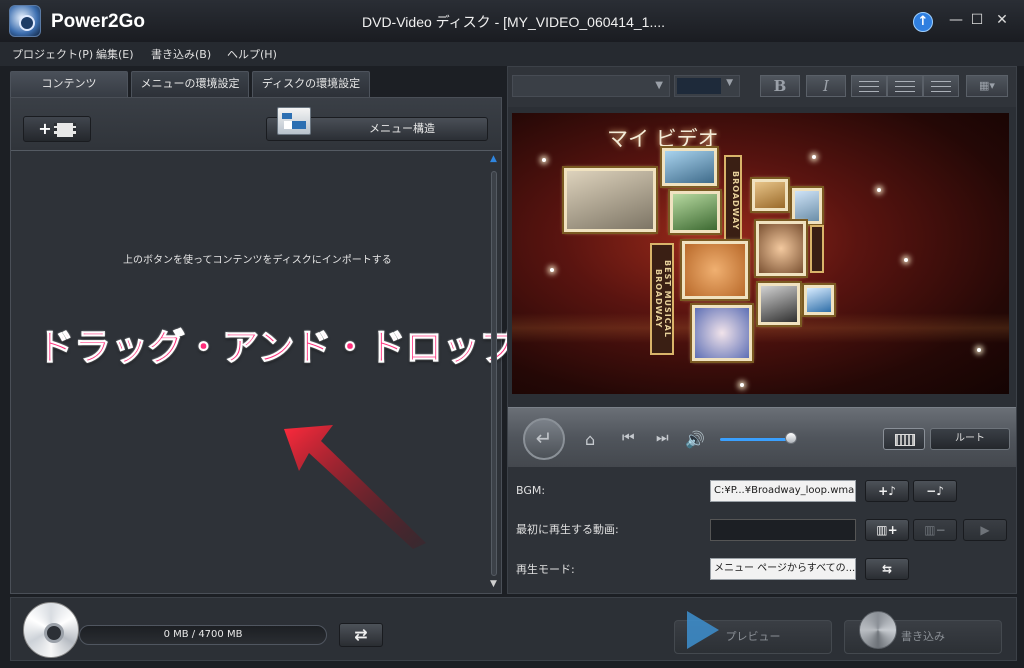  Describe the element at coordinates (662, 299) in the screenshot. I see `broadway-marquee-small: BEST MUSICAL BROADWAY` at that location.